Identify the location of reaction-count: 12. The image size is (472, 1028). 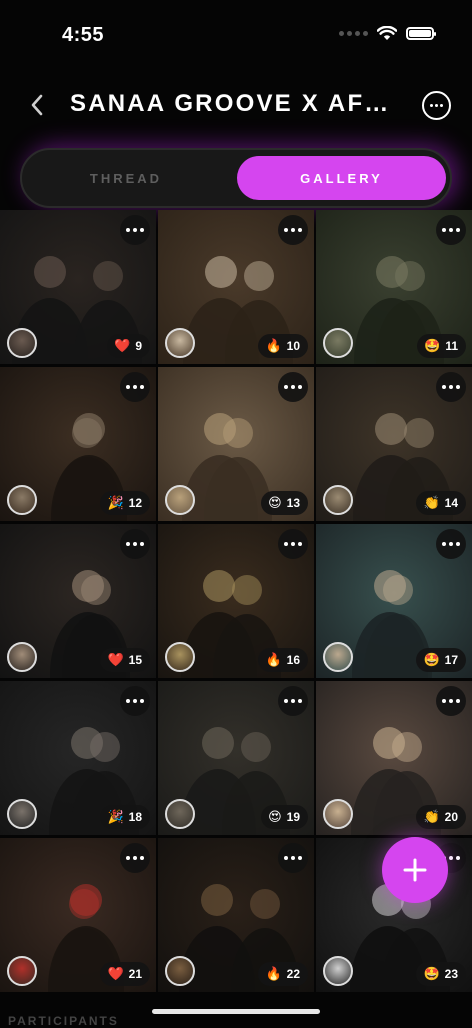
(135, 503).